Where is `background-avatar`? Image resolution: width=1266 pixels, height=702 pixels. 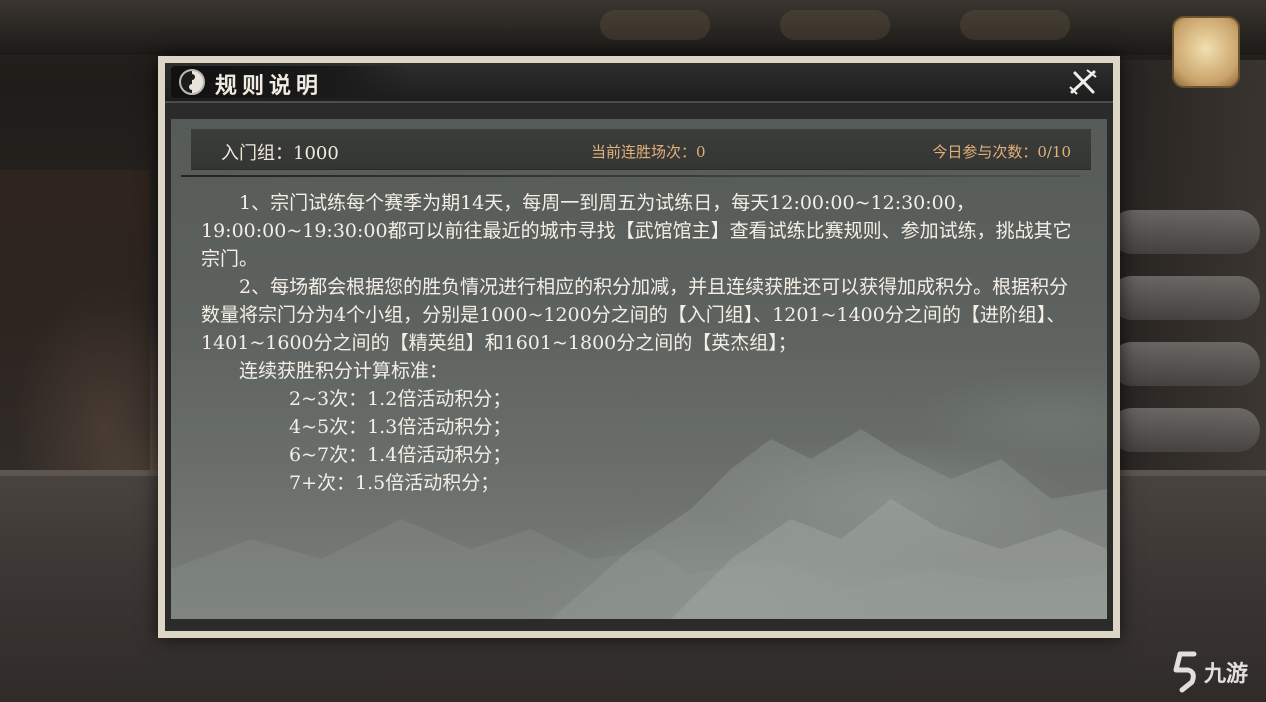
background-avatar is located at coordinates (1206, 52).